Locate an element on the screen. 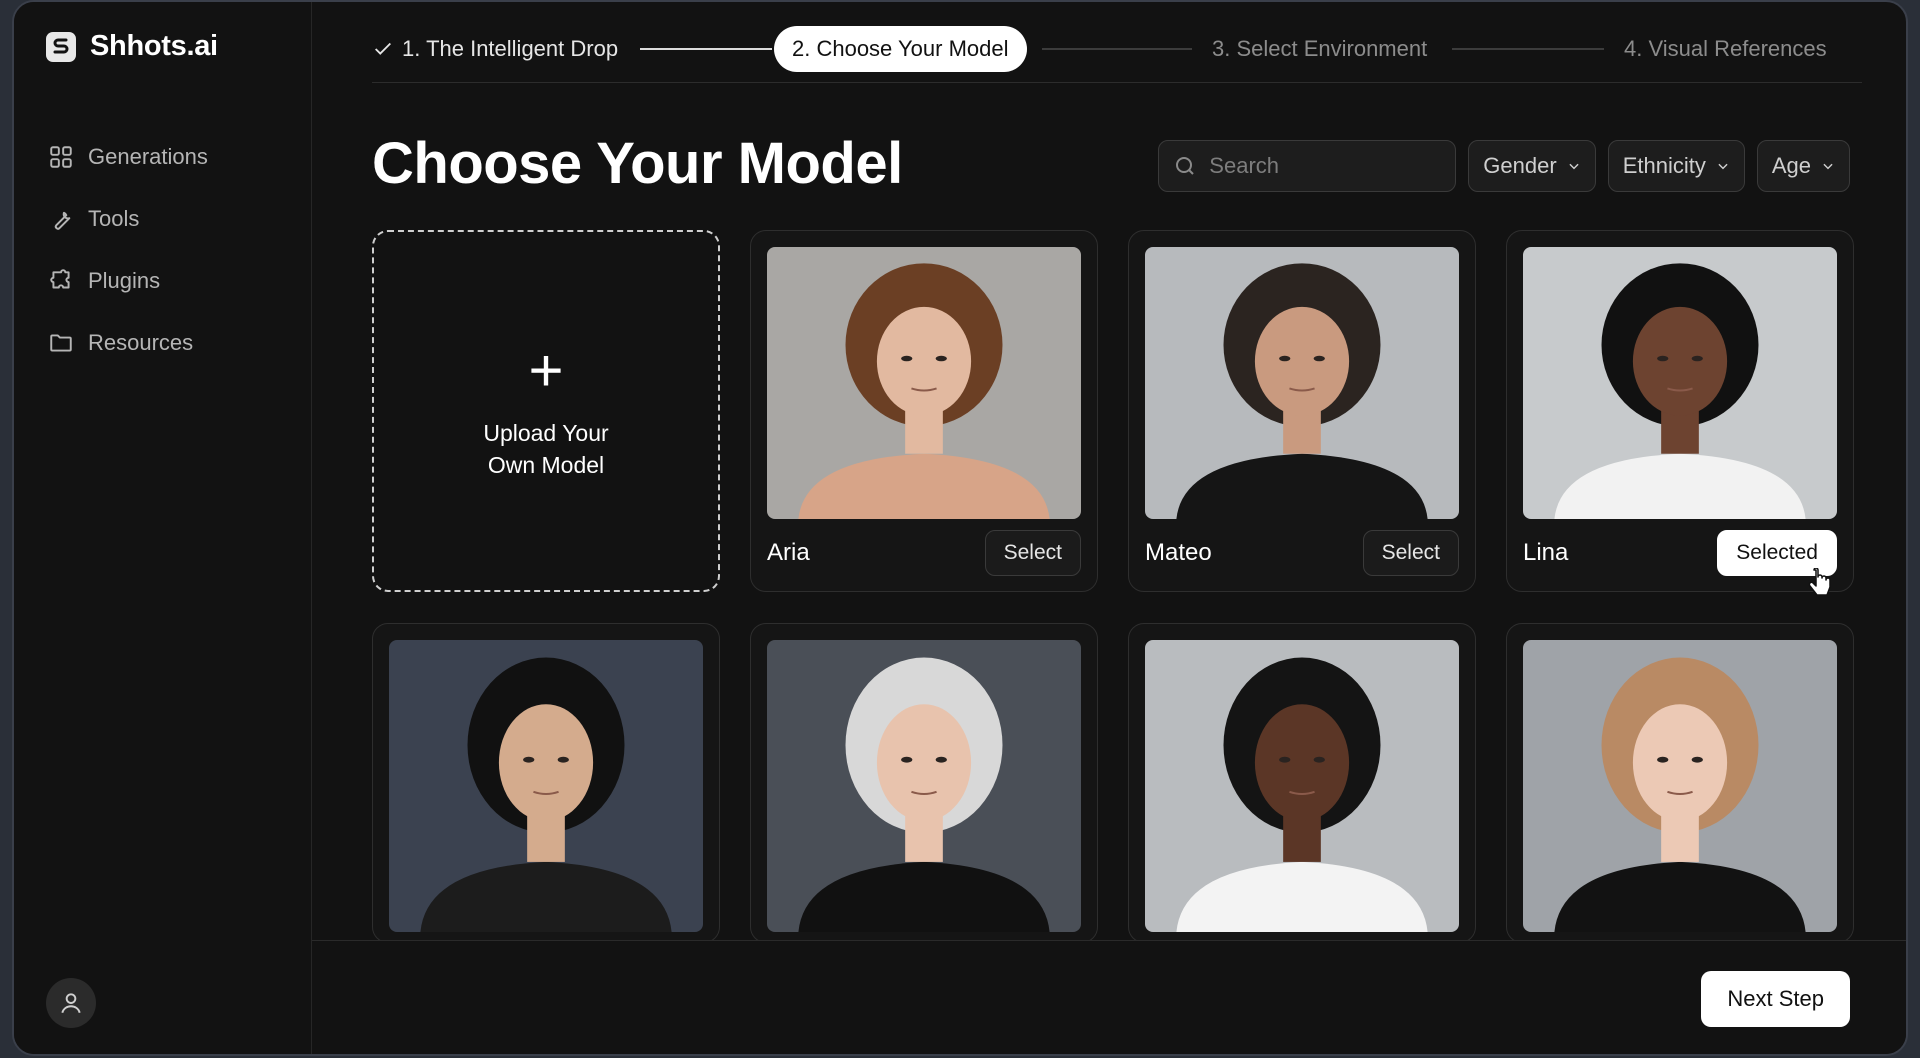  model-card: Mateo Select is located at coordinates (1302, 411).